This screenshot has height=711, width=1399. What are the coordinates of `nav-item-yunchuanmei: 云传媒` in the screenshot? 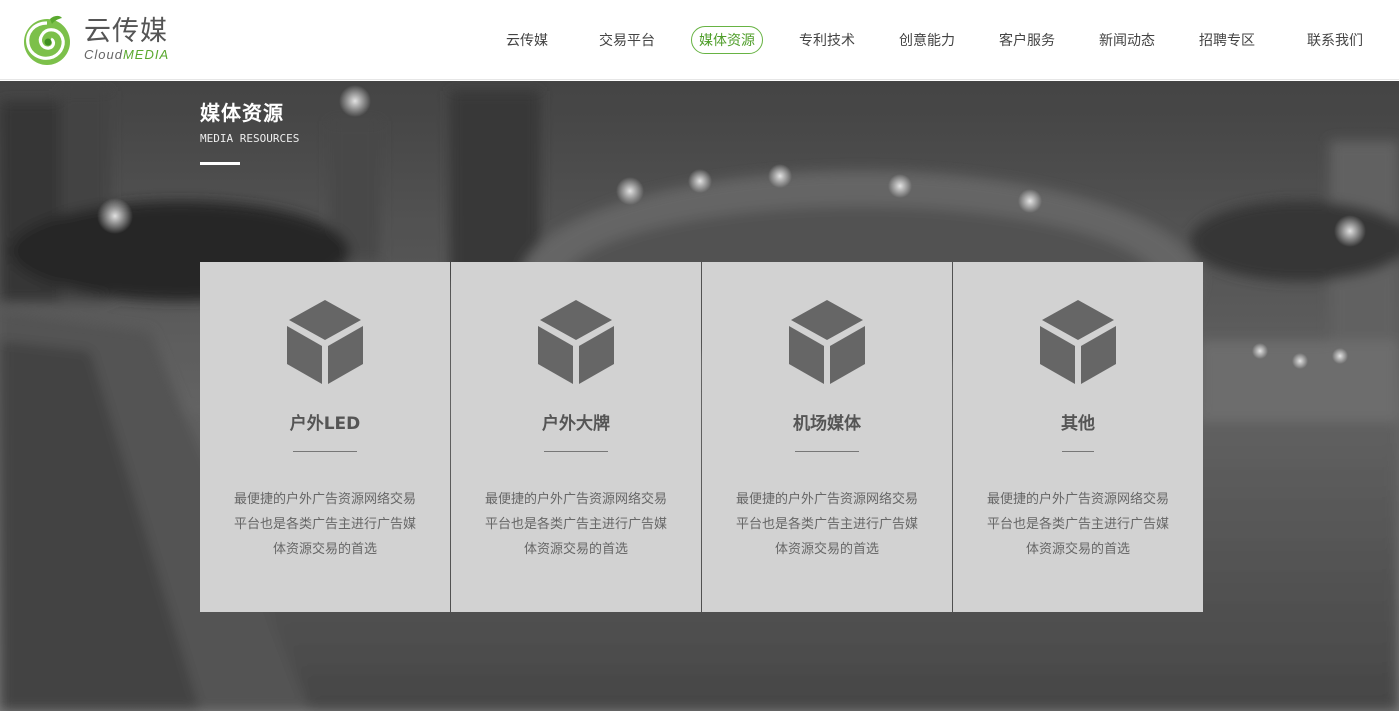 It's located at (527, 40).